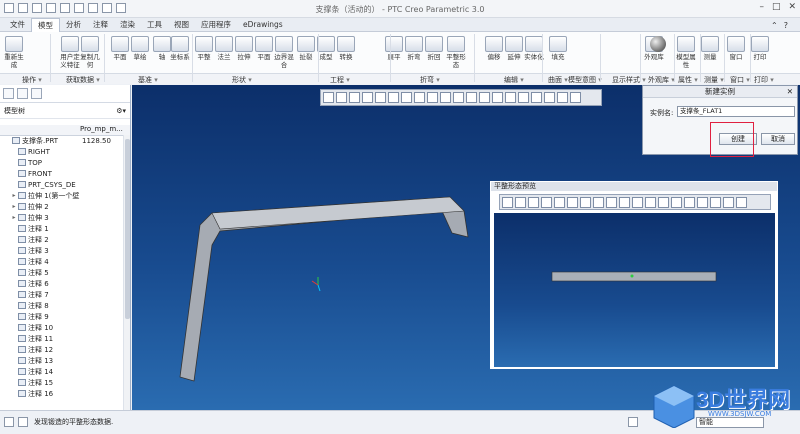 The image size is (800, 434). Describe the element at coordinates (434, 48) in the screenshot. I see `bend-back-button: 折回` at that location.